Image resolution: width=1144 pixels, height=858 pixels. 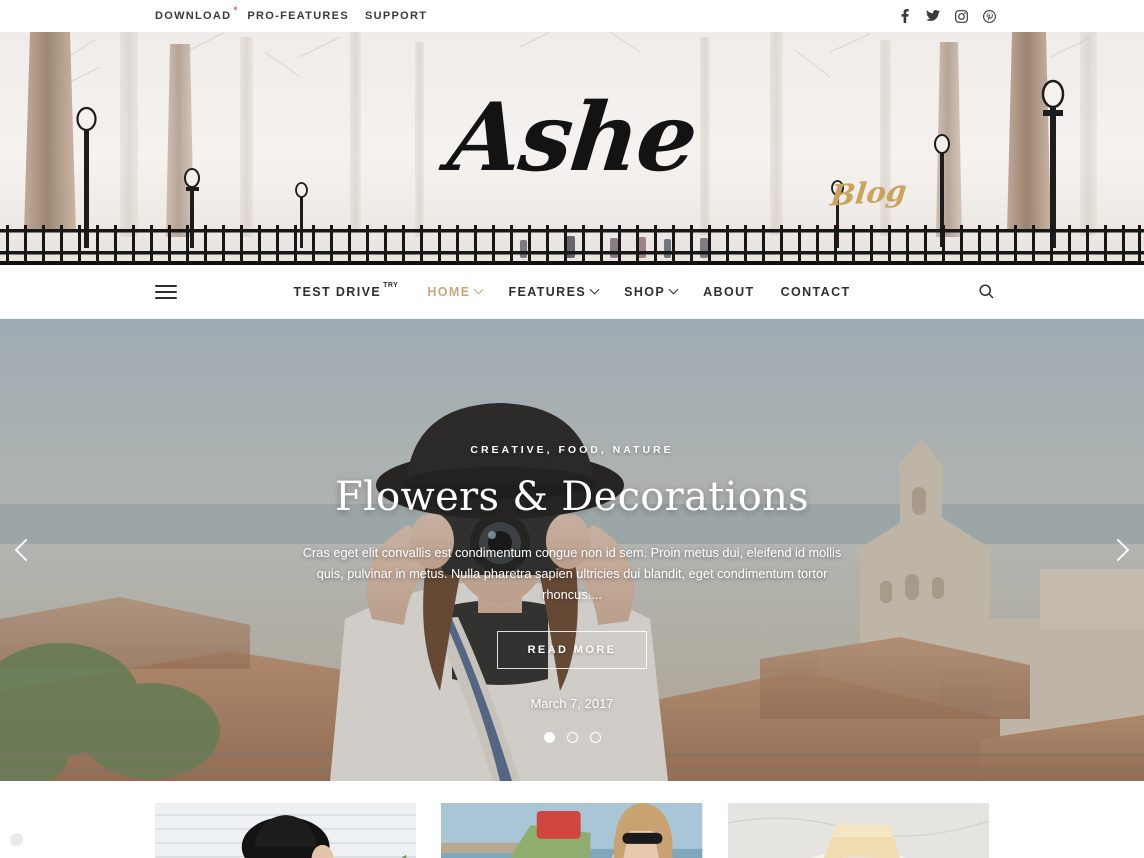 I want to click on slider-dots, so click(x=572, y=737).